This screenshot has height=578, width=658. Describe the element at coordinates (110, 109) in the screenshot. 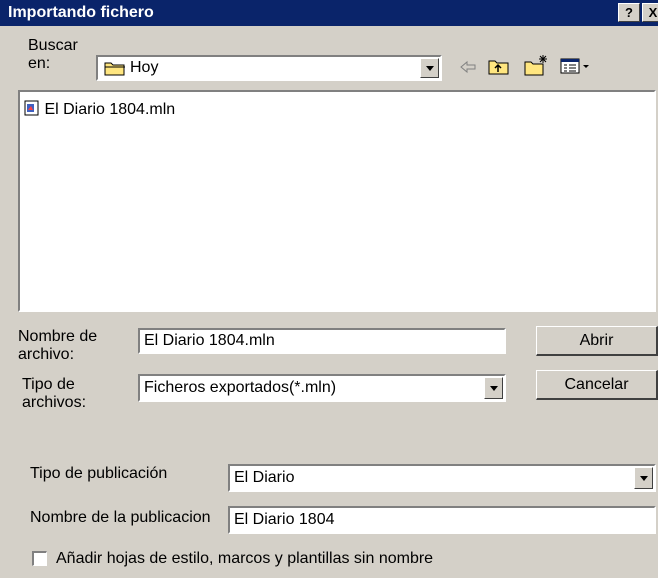

I see `file-name: El Diario 1804.mln` at that location.